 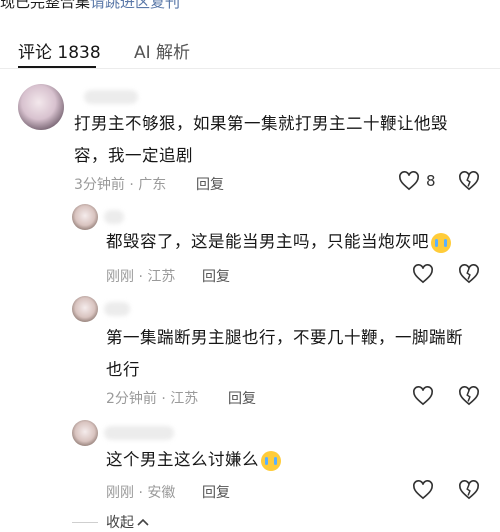 I want to click on top-cut-text: 现已完整合集请跳进区复刊, so click(x=250, y=4).